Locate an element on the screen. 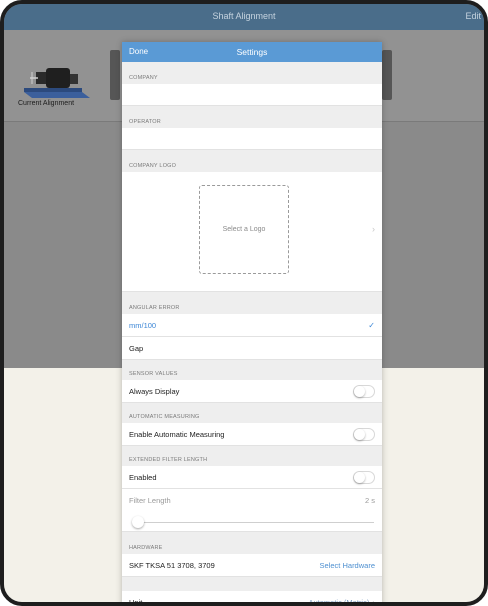  filter-length-label: Filter Length is located at coordinates (150, 500).